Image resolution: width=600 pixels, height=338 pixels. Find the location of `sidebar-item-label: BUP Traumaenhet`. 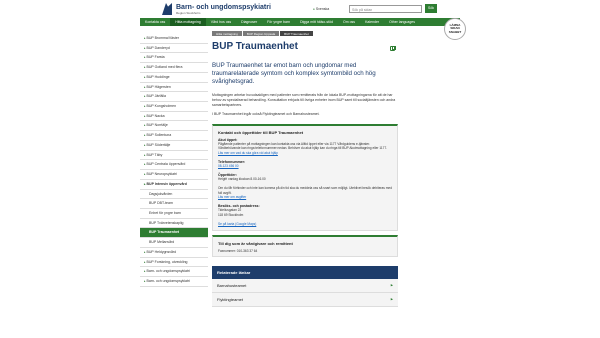

sidebar-item-label: BUP Traumaenhet is located at coordinates (164, 232).